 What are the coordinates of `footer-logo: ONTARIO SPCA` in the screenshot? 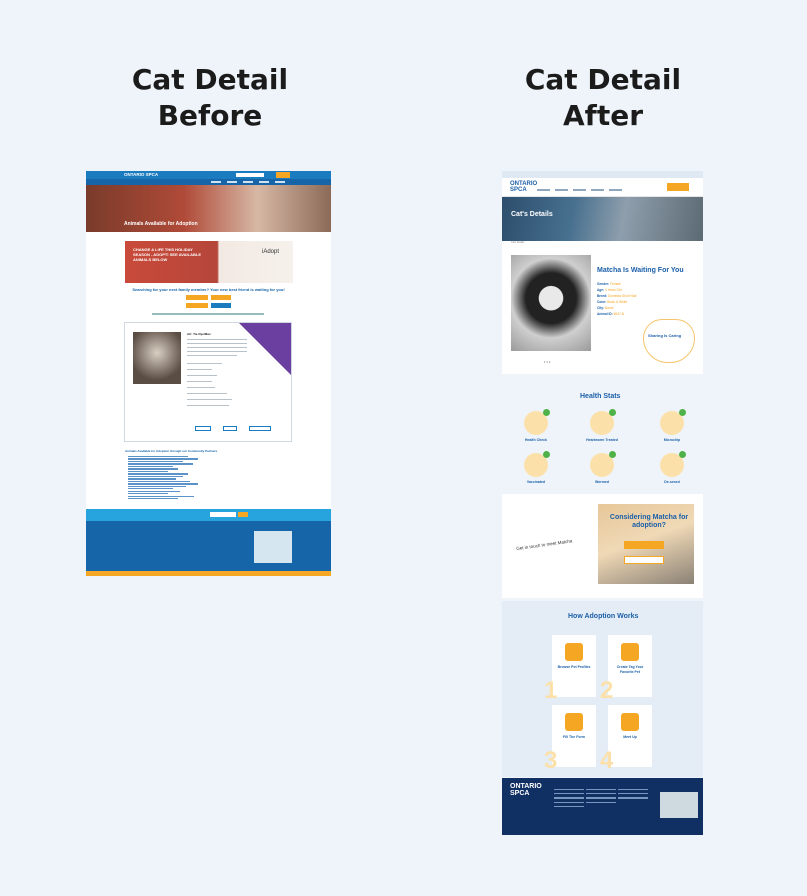 It's located at (526, 790).